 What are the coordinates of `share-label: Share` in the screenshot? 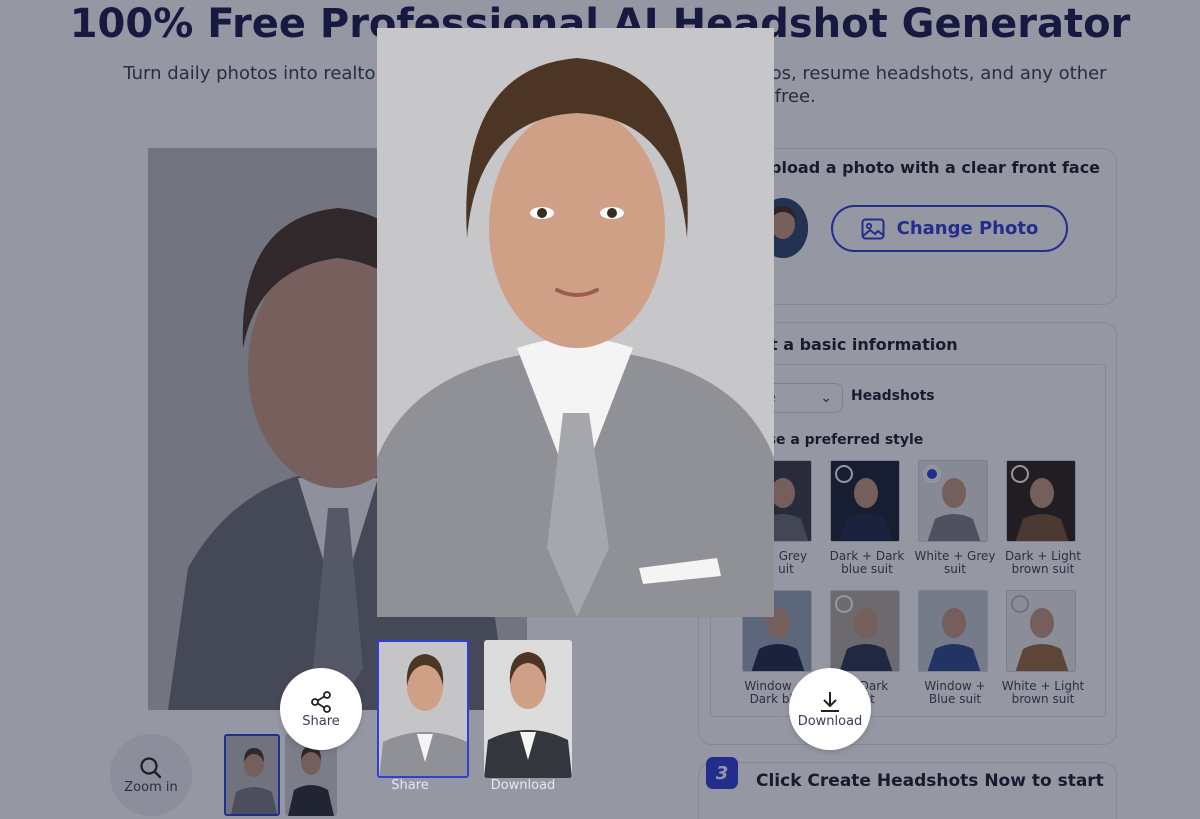 It's located at (321, 721).